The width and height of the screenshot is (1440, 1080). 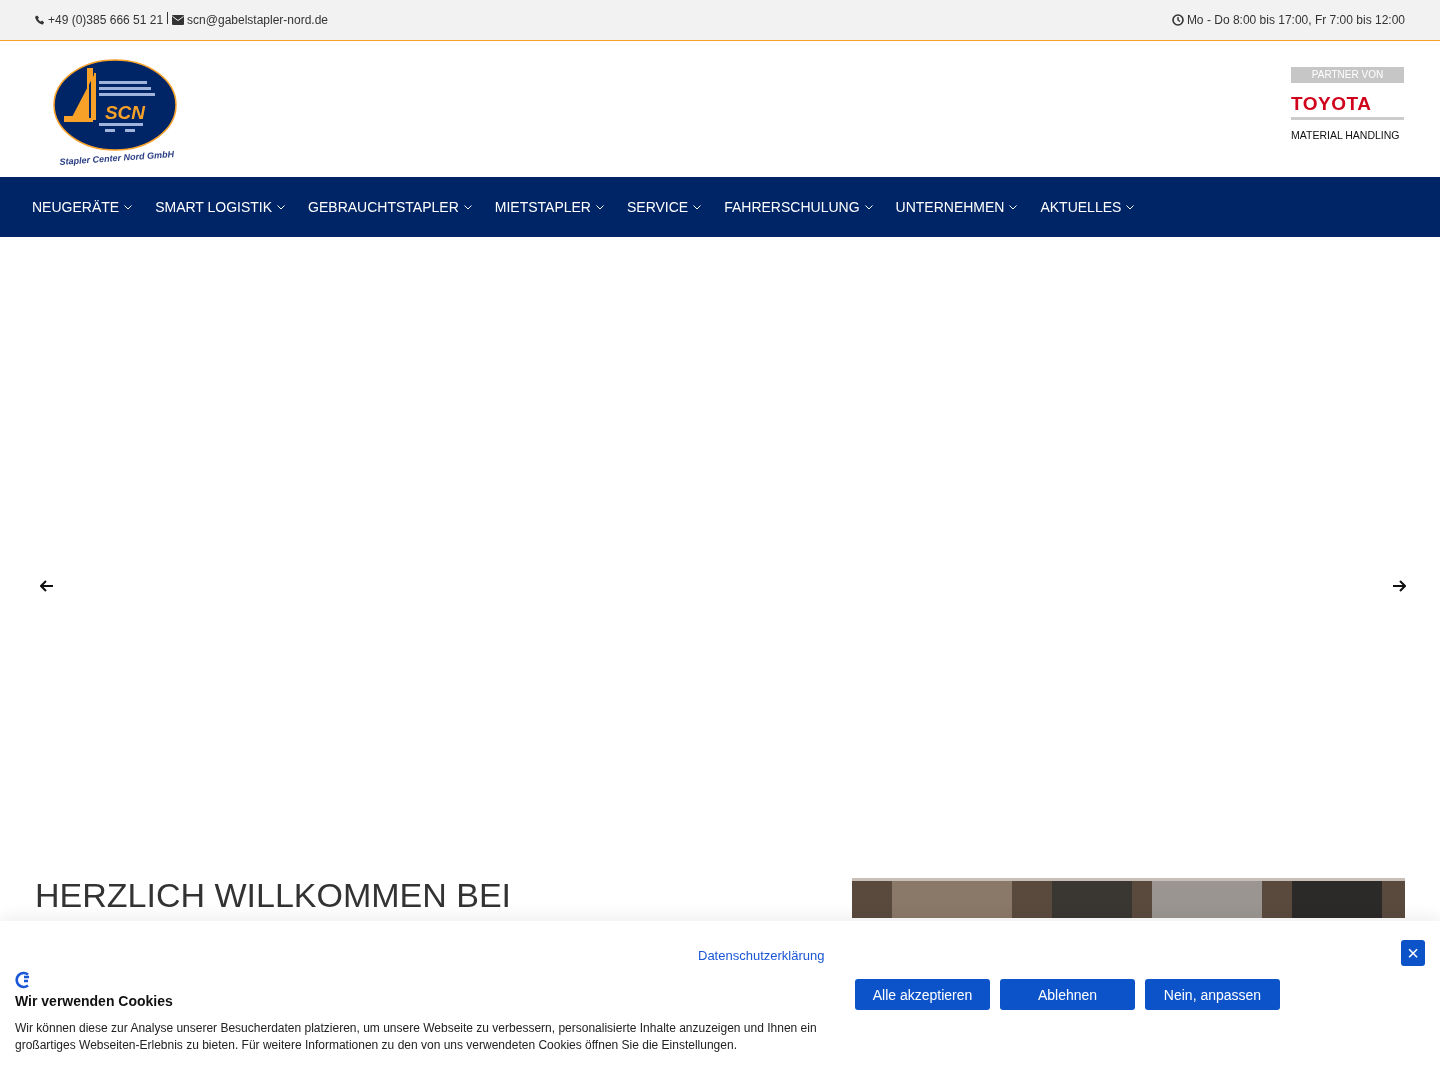 I want to click on nav-item: SMART LOGISTIK, so click(x=220, y=207).